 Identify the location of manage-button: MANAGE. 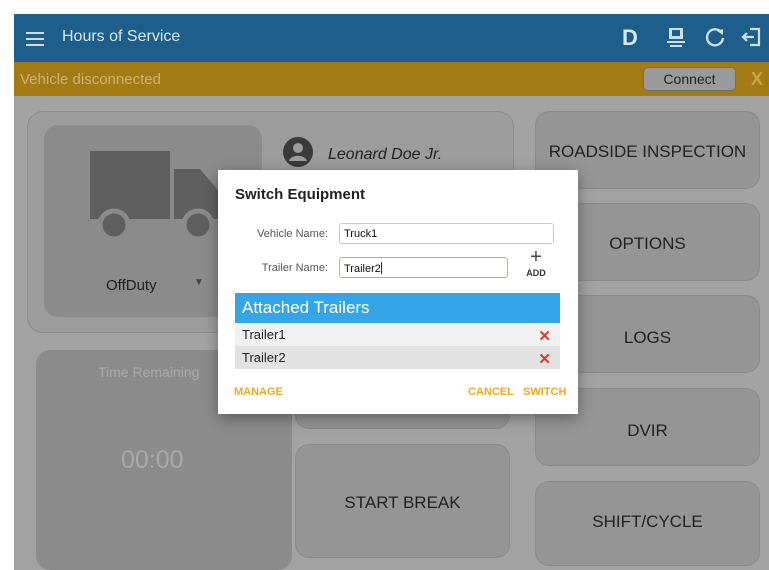
(258, 392).